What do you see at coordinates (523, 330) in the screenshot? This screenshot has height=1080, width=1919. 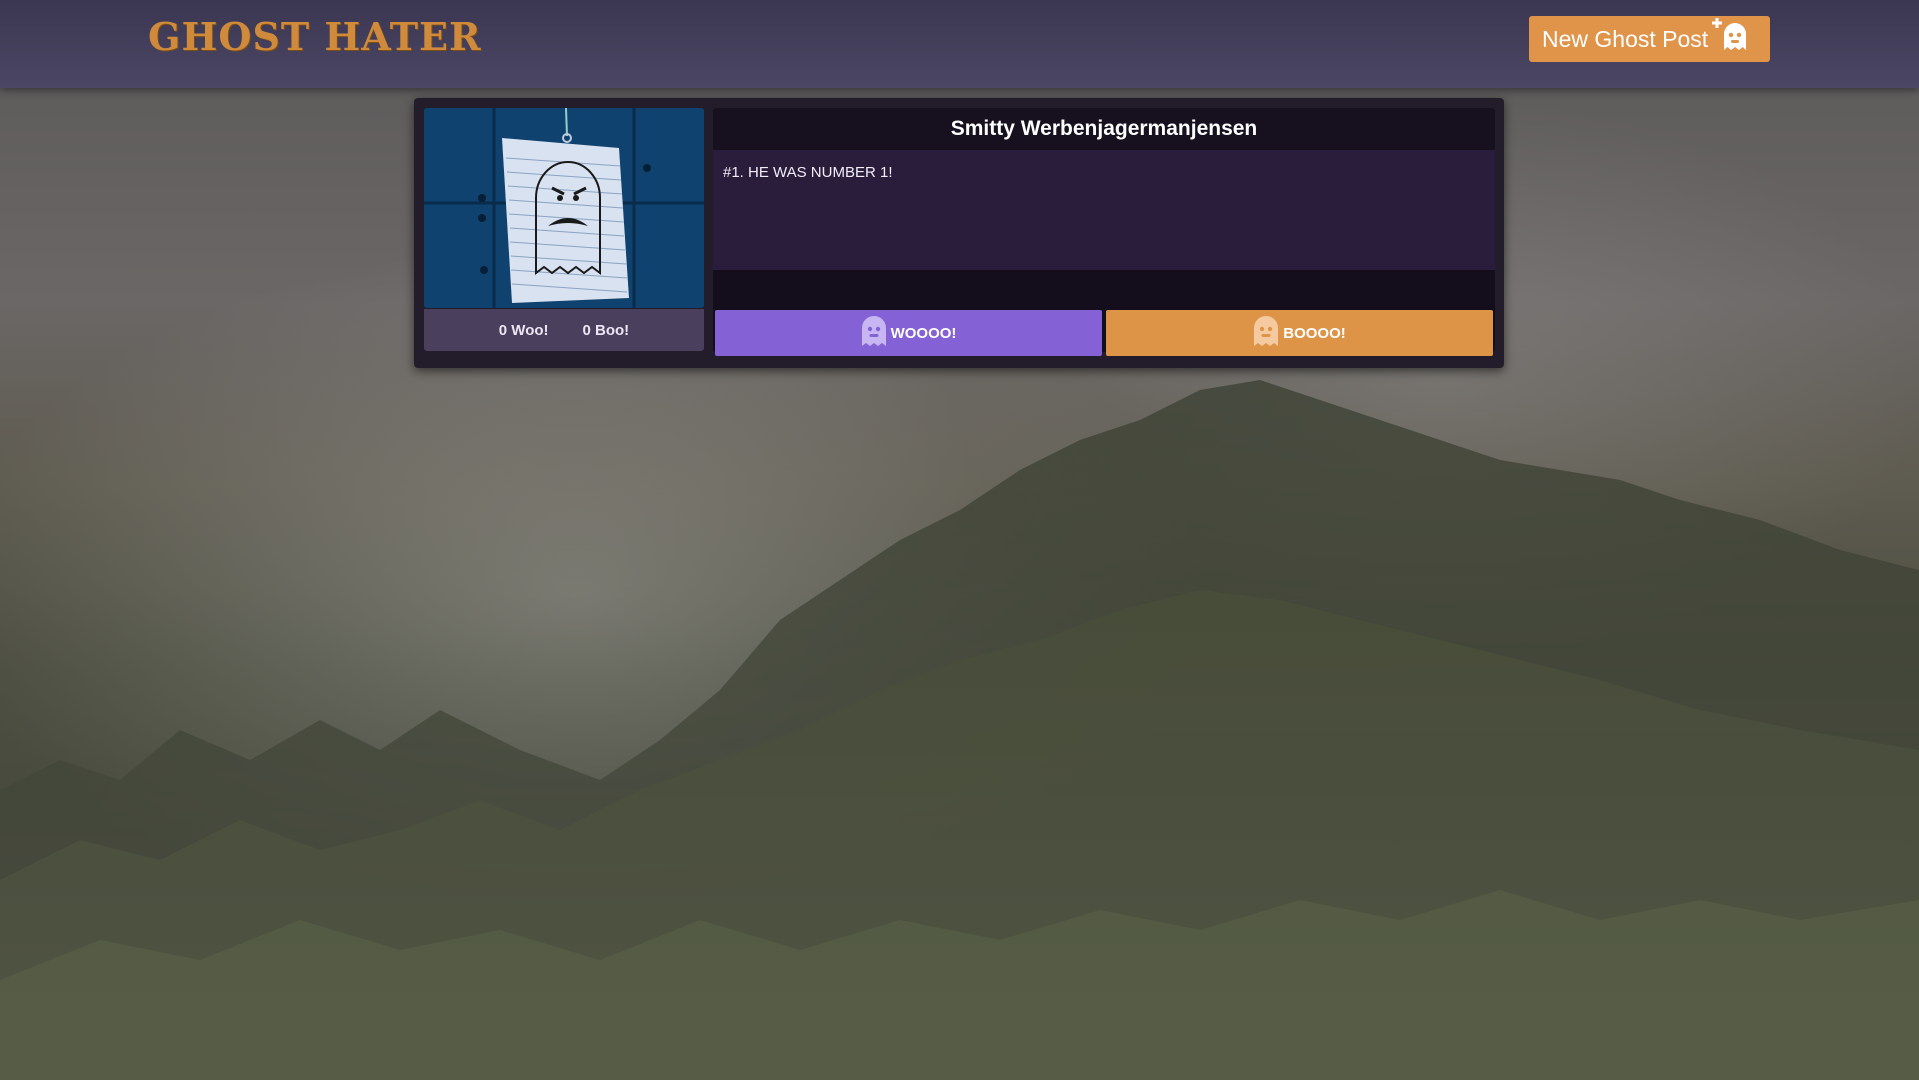 I see `woo-count: 0 Woo!` at bounding box center [523, 330].